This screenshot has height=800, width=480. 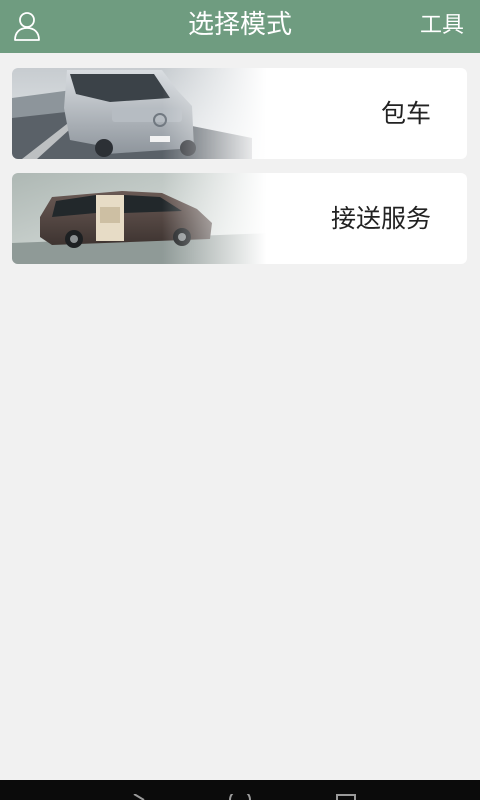 What do you see at coordinates (240, 797) in the screenshot?
I see `home-icon` at bounding box center [240, 797].